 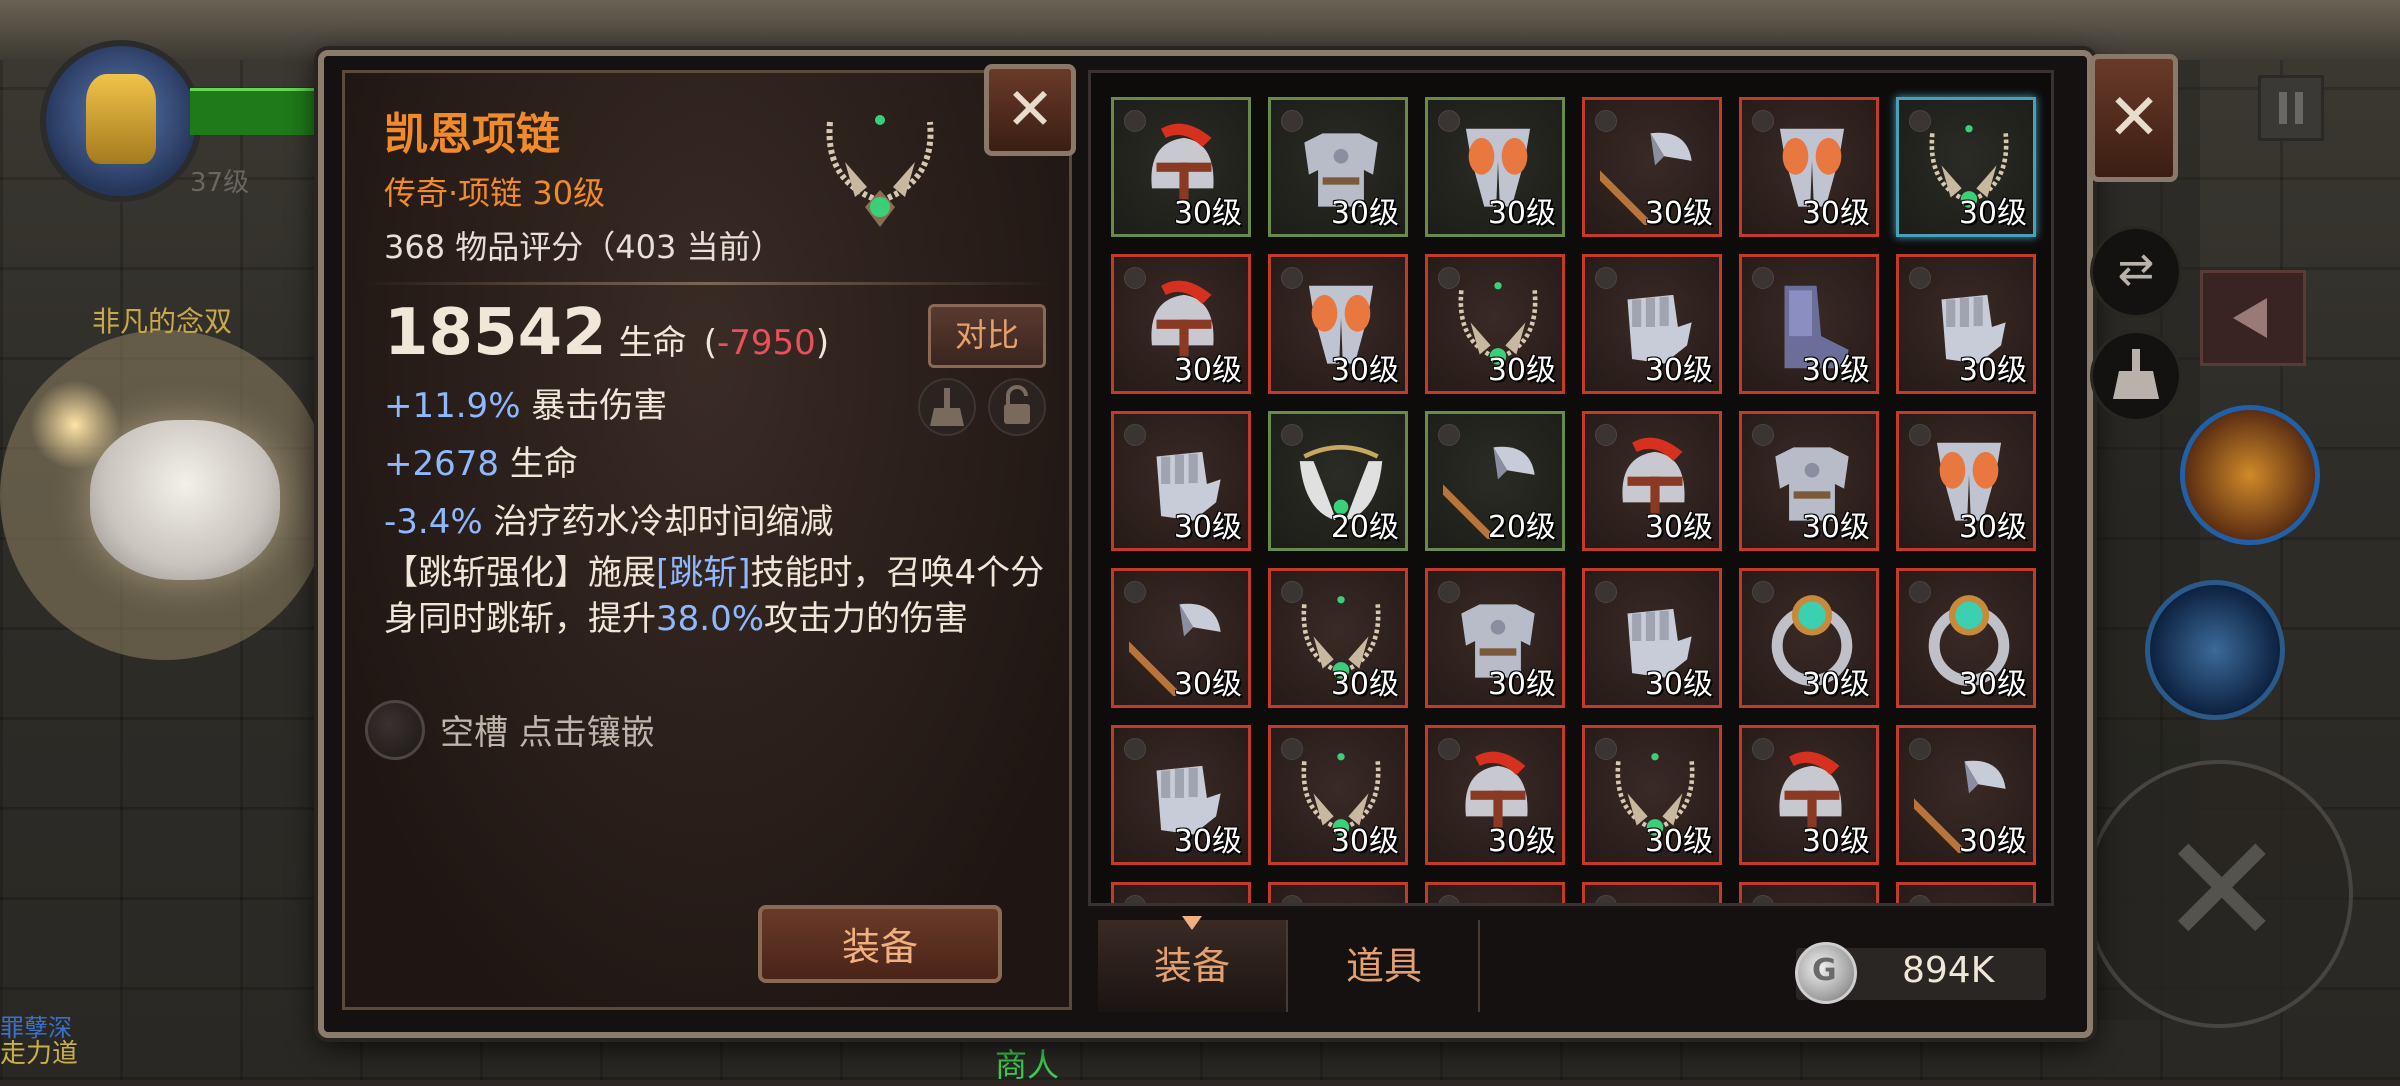 What do you see at coordinates (495, 193) in the screenshot?
I see `item-rarity-level: 传奇·项链 30级` at bounding box center [495, 193].